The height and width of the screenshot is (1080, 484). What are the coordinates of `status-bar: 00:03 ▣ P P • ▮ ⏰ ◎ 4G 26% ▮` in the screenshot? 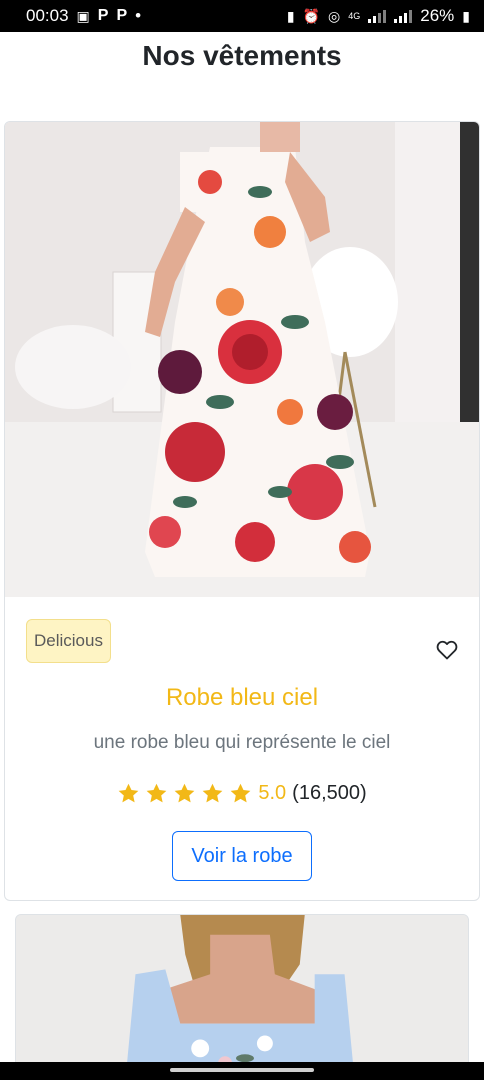 It's located at (242, 16).